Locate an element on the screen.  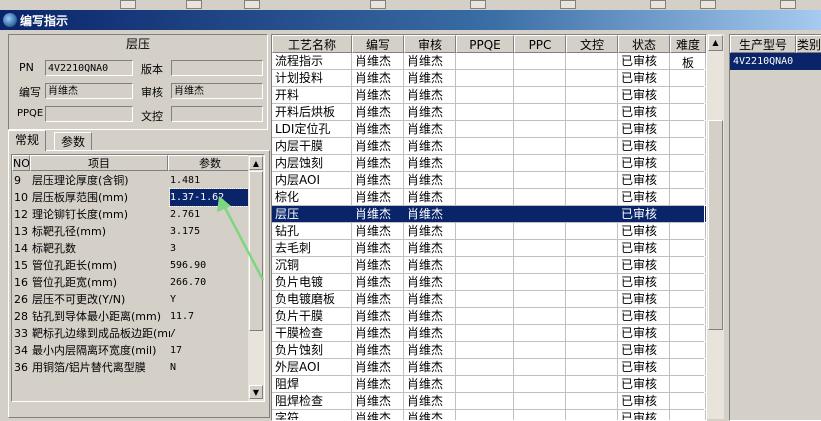
param-row: 9 层压理论厚度(含铜) 1.481 is located at coordinates (132, 180).